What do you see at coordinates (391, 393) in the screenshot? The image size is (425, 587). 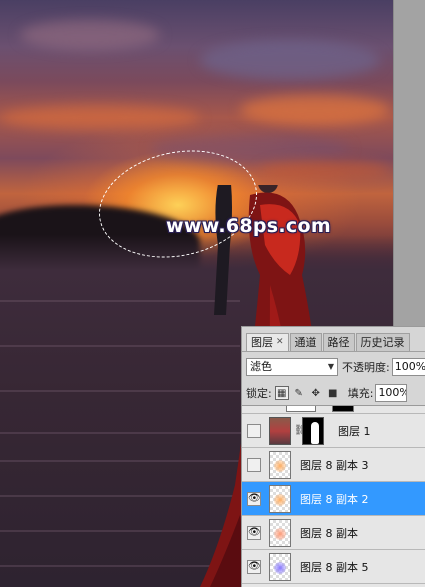 I see `fill-input: 100%` at bounding box center [391, 393].